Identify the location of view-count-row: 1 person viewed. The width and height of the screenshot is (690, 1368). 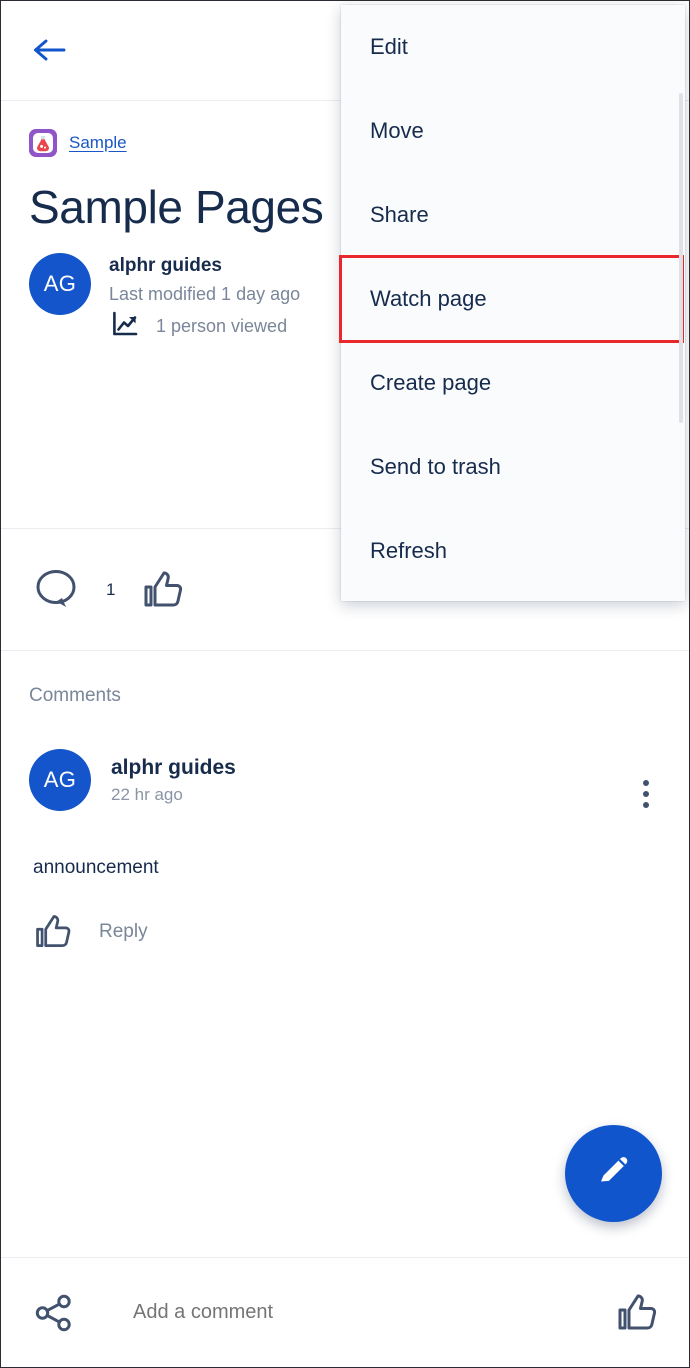
(204, 326).